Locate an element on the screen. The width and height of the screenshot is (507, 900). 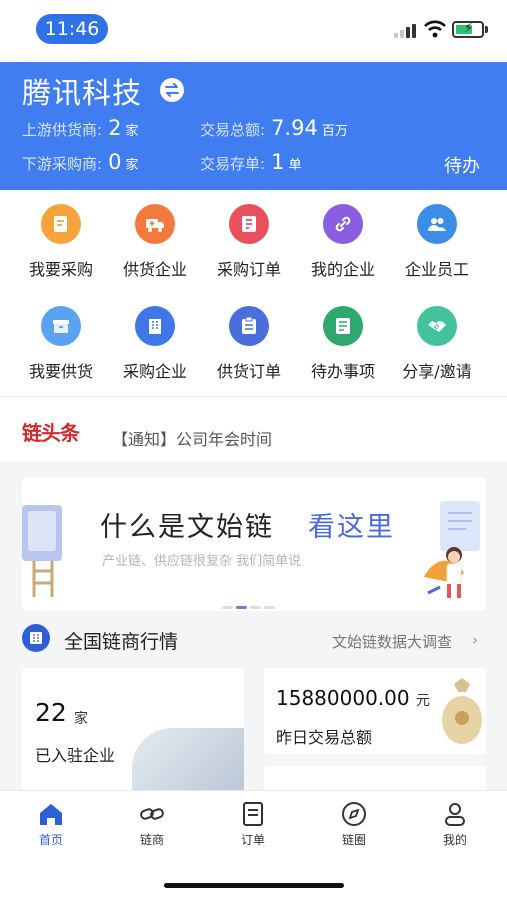
wifi-icon is located at coordinates (435, 29).